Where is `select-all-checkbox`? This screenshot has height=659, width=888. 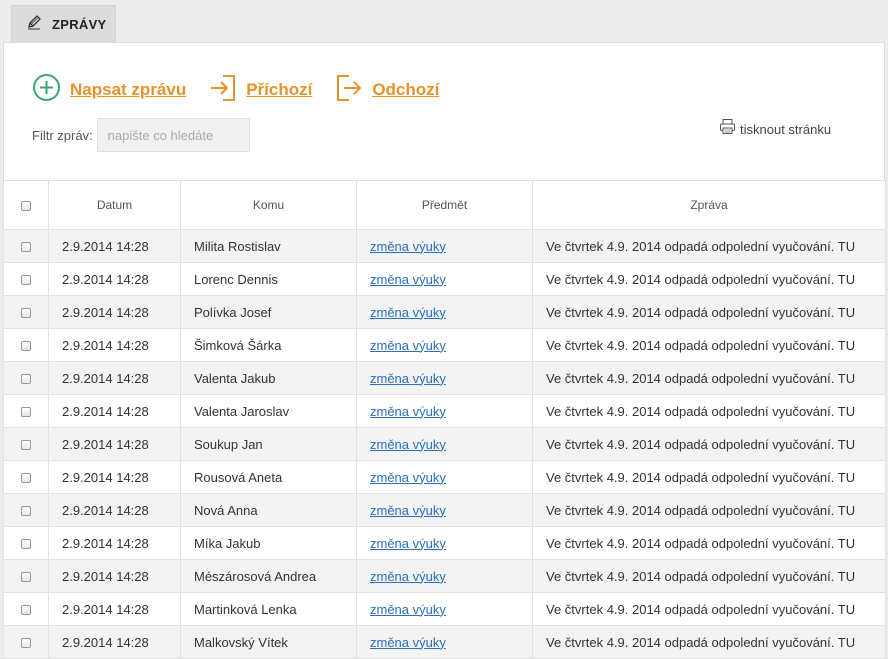
select-all-checkbox is located at coordinates (26, 205).